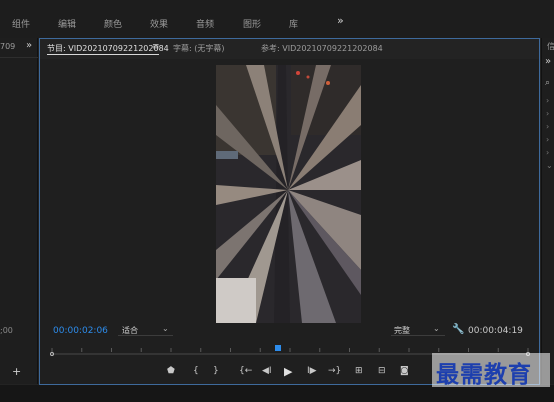  I want to click on resolution-select: 完整 ⌄, so click(418, 330).